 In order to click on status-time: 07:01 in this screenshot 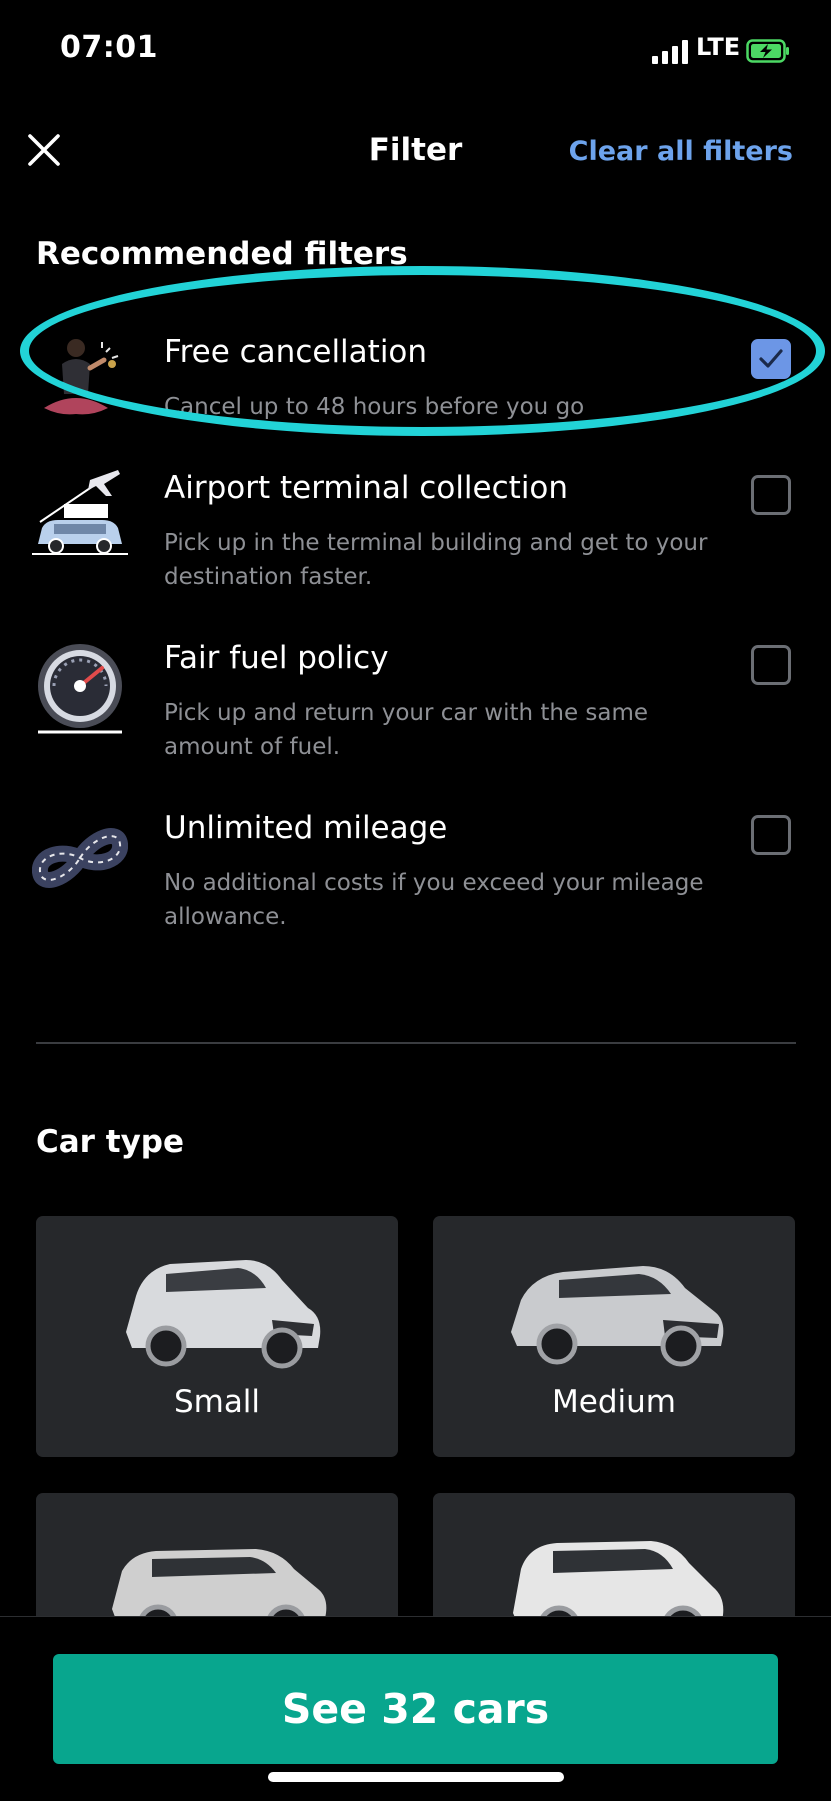, I will do `click(109, 47)`.